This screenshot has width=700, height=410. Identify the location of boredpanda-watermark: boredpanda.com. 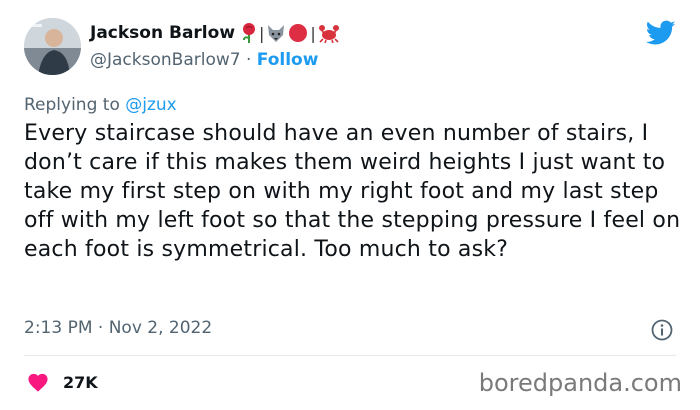
(580, 383).